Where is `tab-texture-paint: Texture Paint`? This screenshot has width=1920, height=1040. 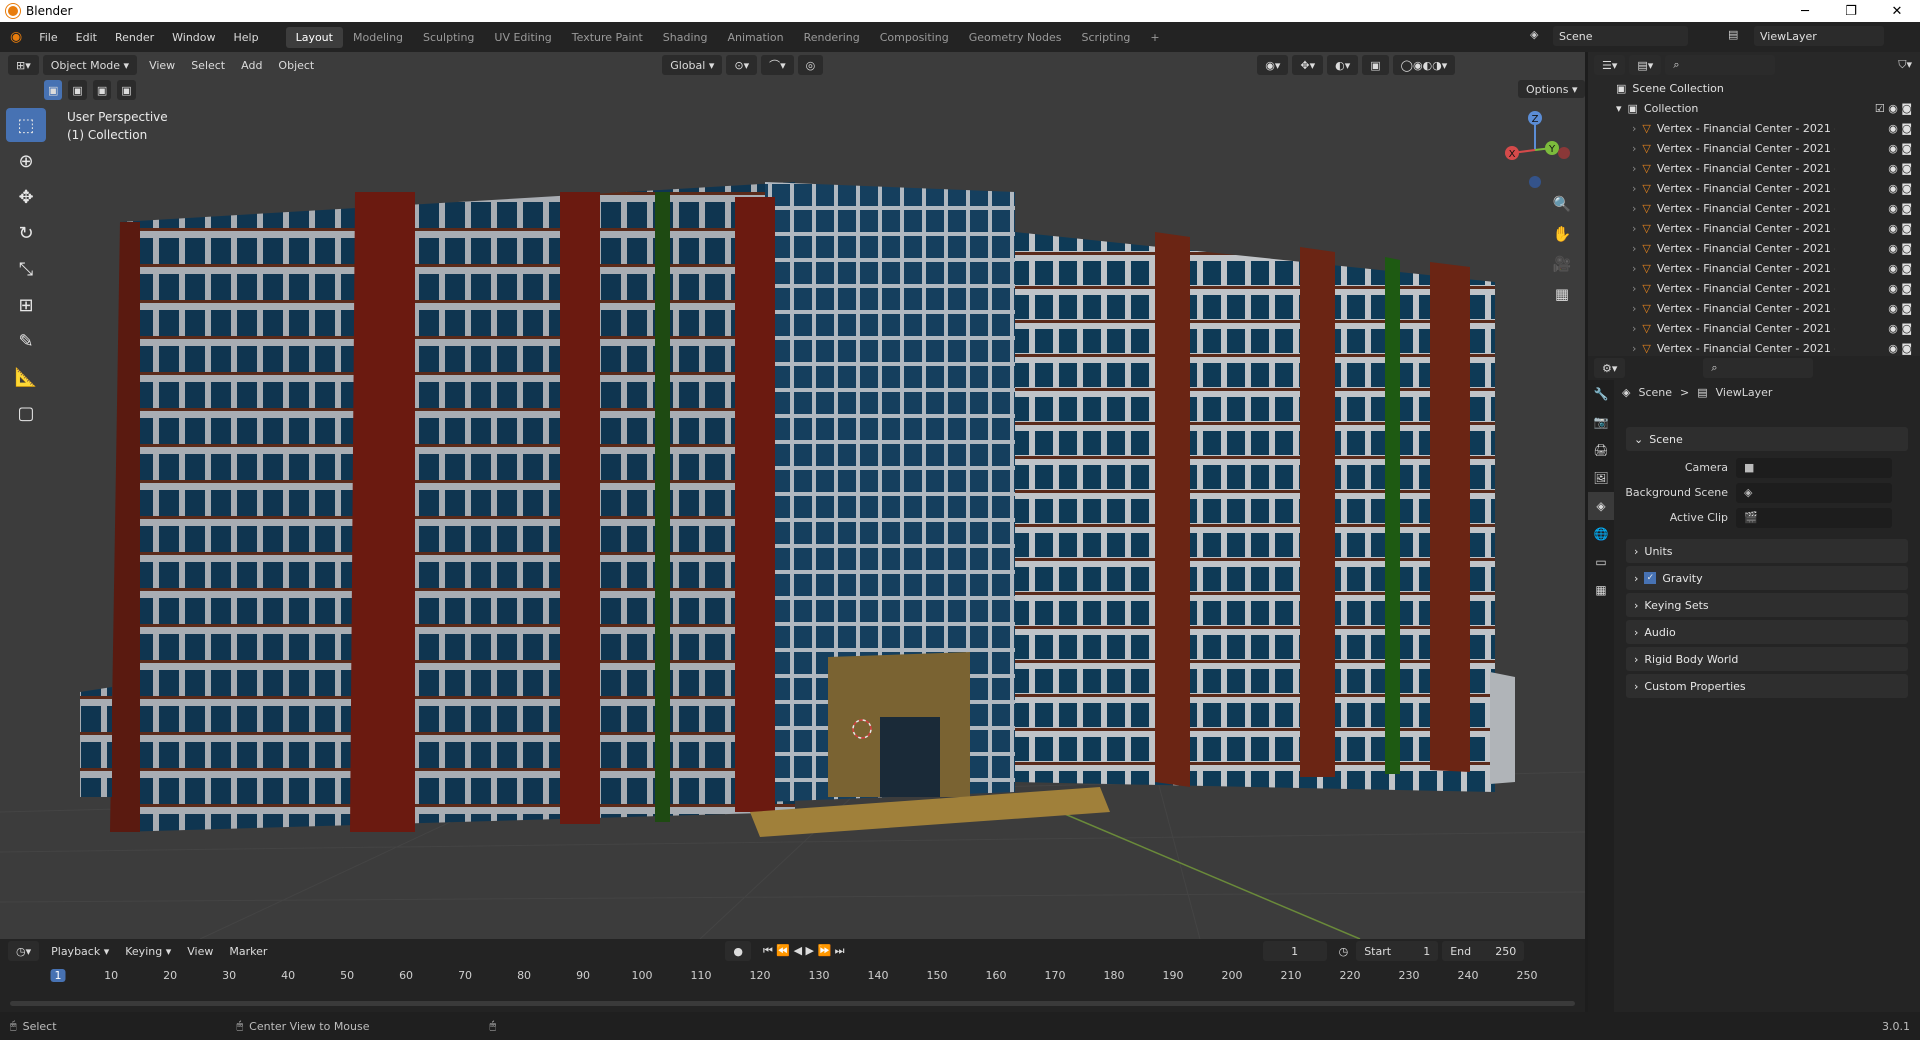 tab-texture-paint: Texture Paint is located at coordinates (607, 37).